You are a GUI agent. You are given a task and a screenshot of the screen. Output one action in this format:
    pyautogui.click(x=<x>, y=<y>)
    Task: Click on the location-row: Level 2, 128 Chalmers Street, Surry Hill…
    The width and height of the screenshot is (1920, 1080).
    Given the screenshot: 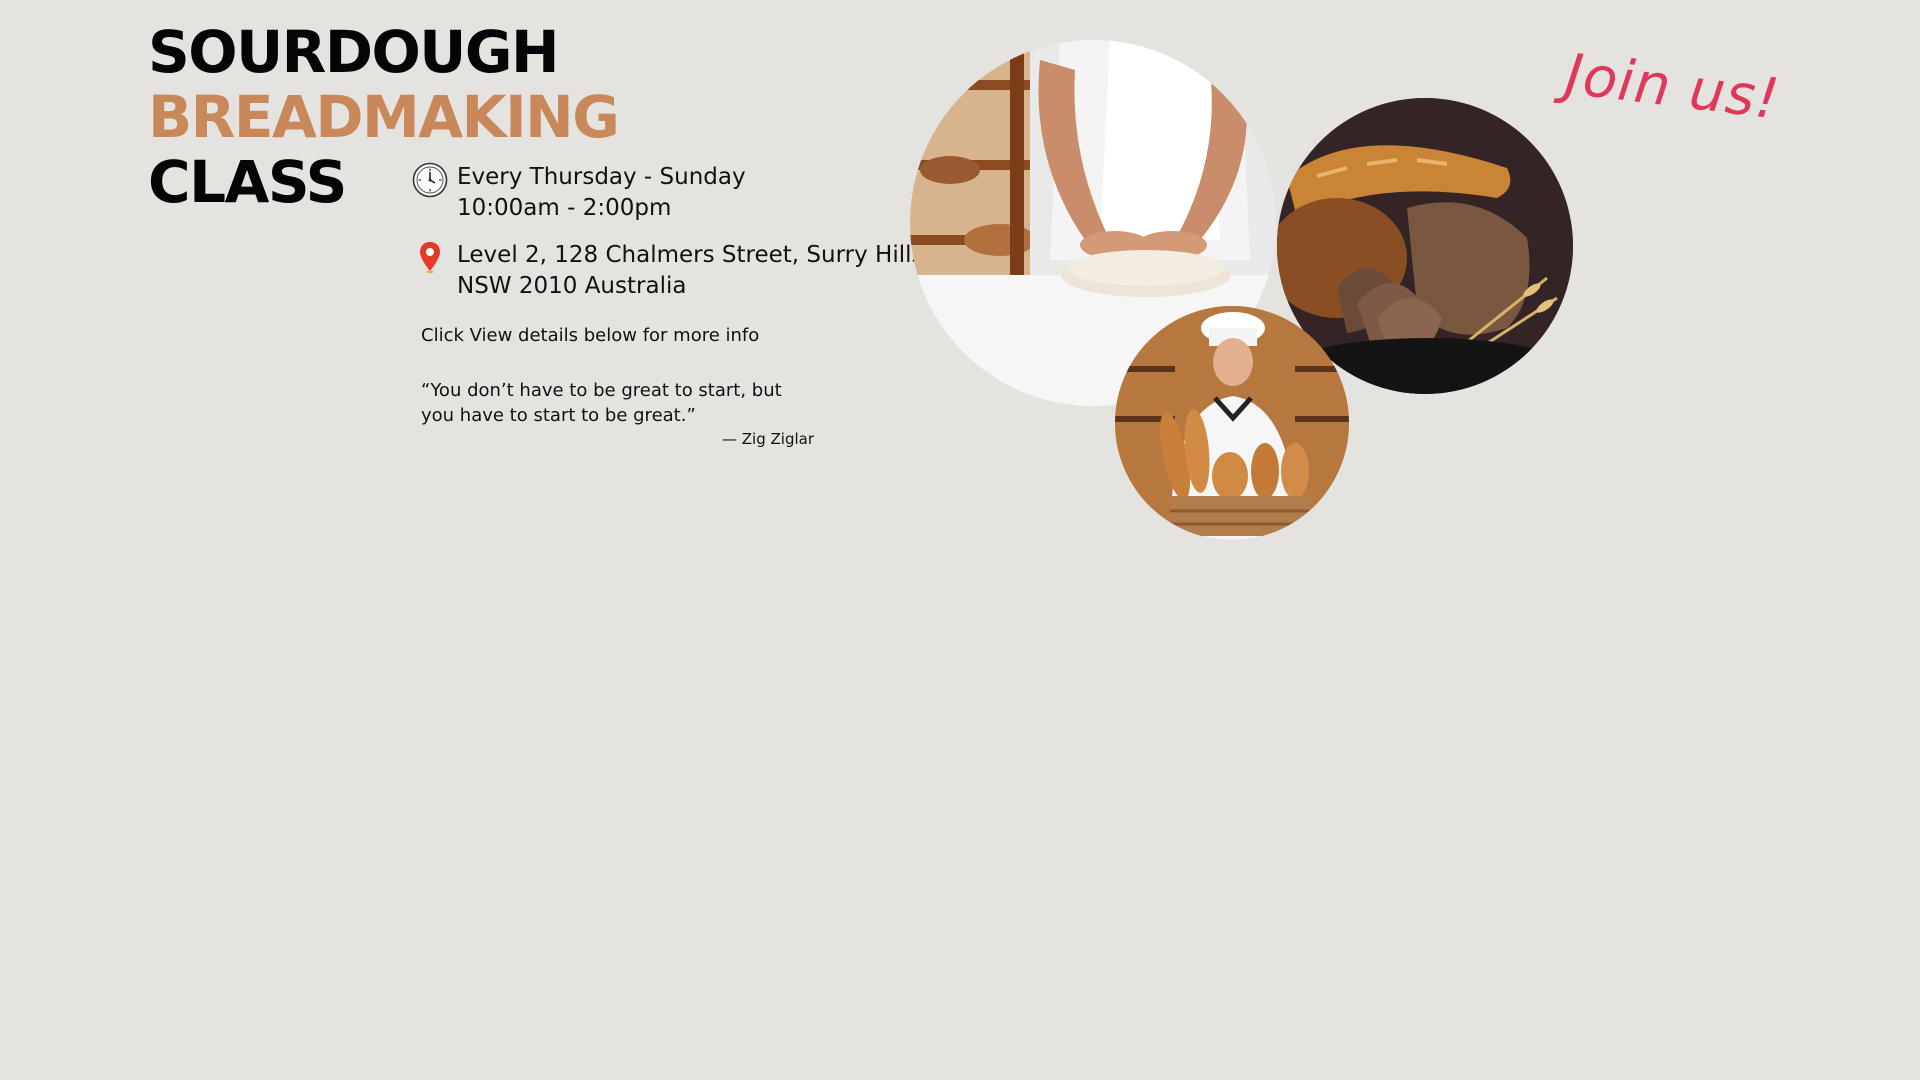 What is the action you would take?
    pyautogui.click(x=667, y=271)
    